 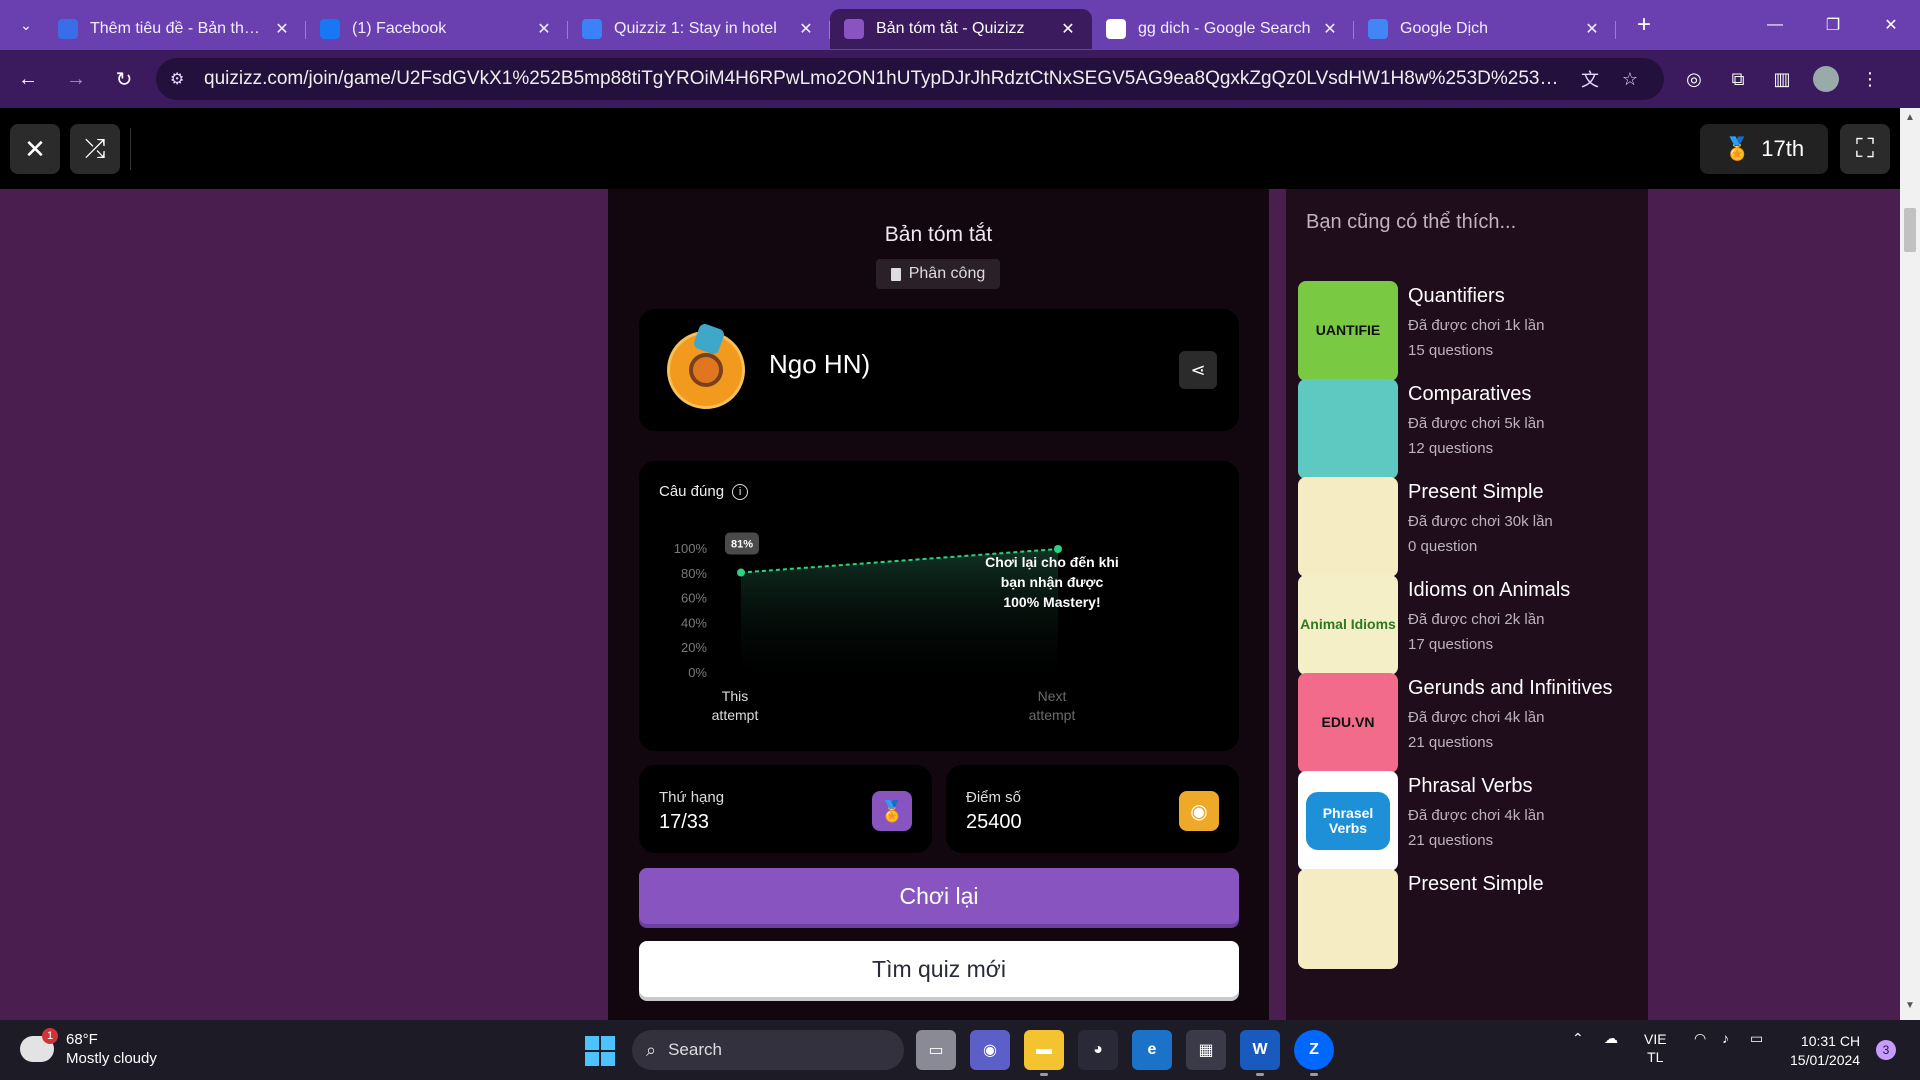 I want to click on score-stat-card: Điểm số 25400 ◉, so click(x=1092, y=809).